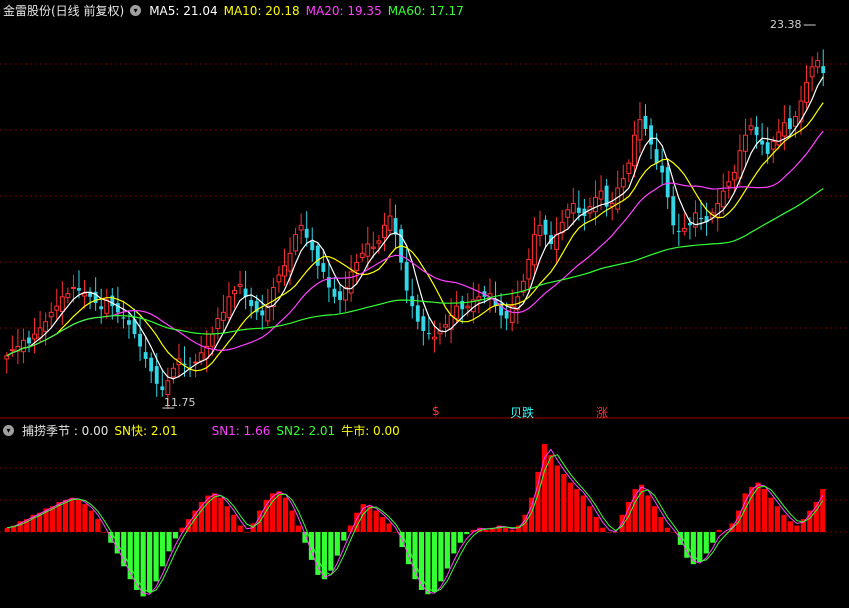  Describe the element at coordinates (65, 430) in the screenshot. I see `indicator-title: 捕捞季节 : 0.00` at that location.